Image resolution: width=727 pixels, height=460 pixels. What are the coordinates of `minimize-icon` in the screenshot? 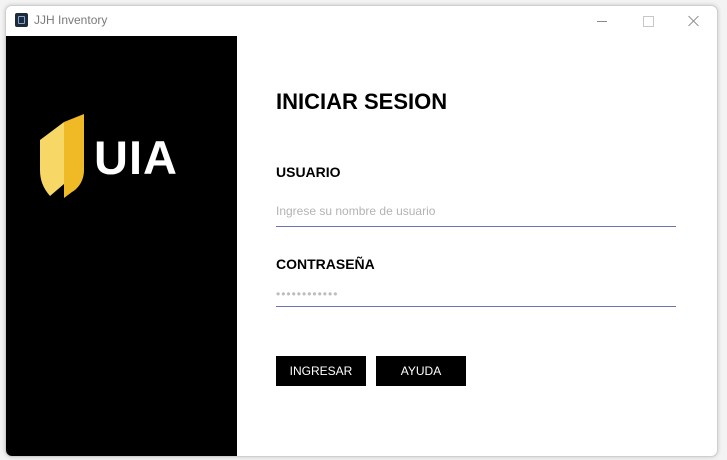 It's located at (602, 21).